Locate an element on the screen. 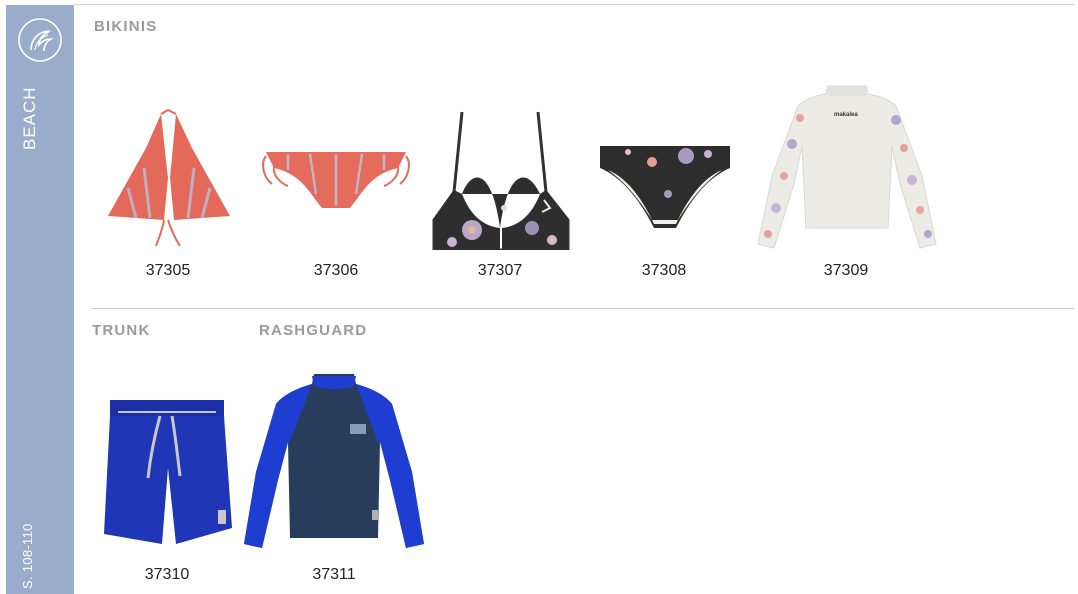 The image size is (1078, 594). product-image-37309: makalea is located at coordinates (847, 167).